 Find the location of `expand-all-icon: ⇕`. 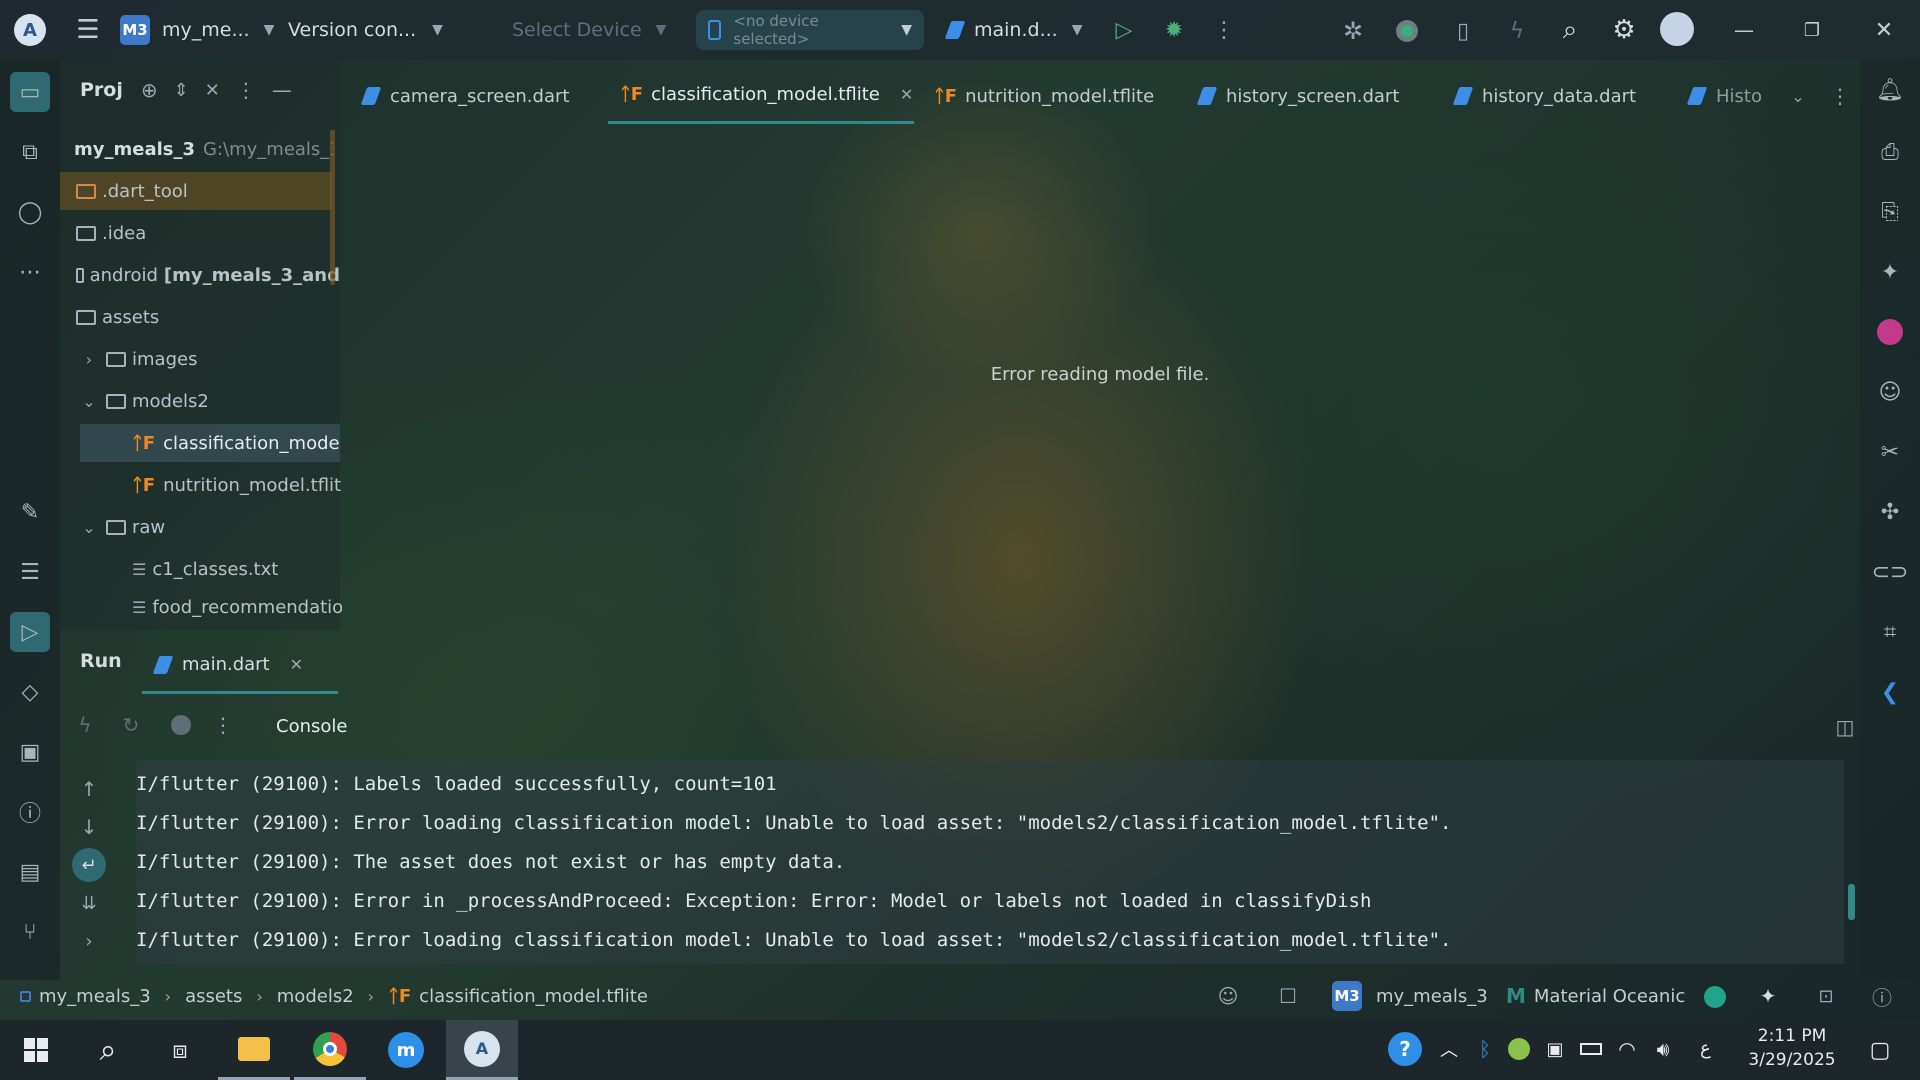

expand-all-icon: ⇕ is located at coordinates (181, 90).